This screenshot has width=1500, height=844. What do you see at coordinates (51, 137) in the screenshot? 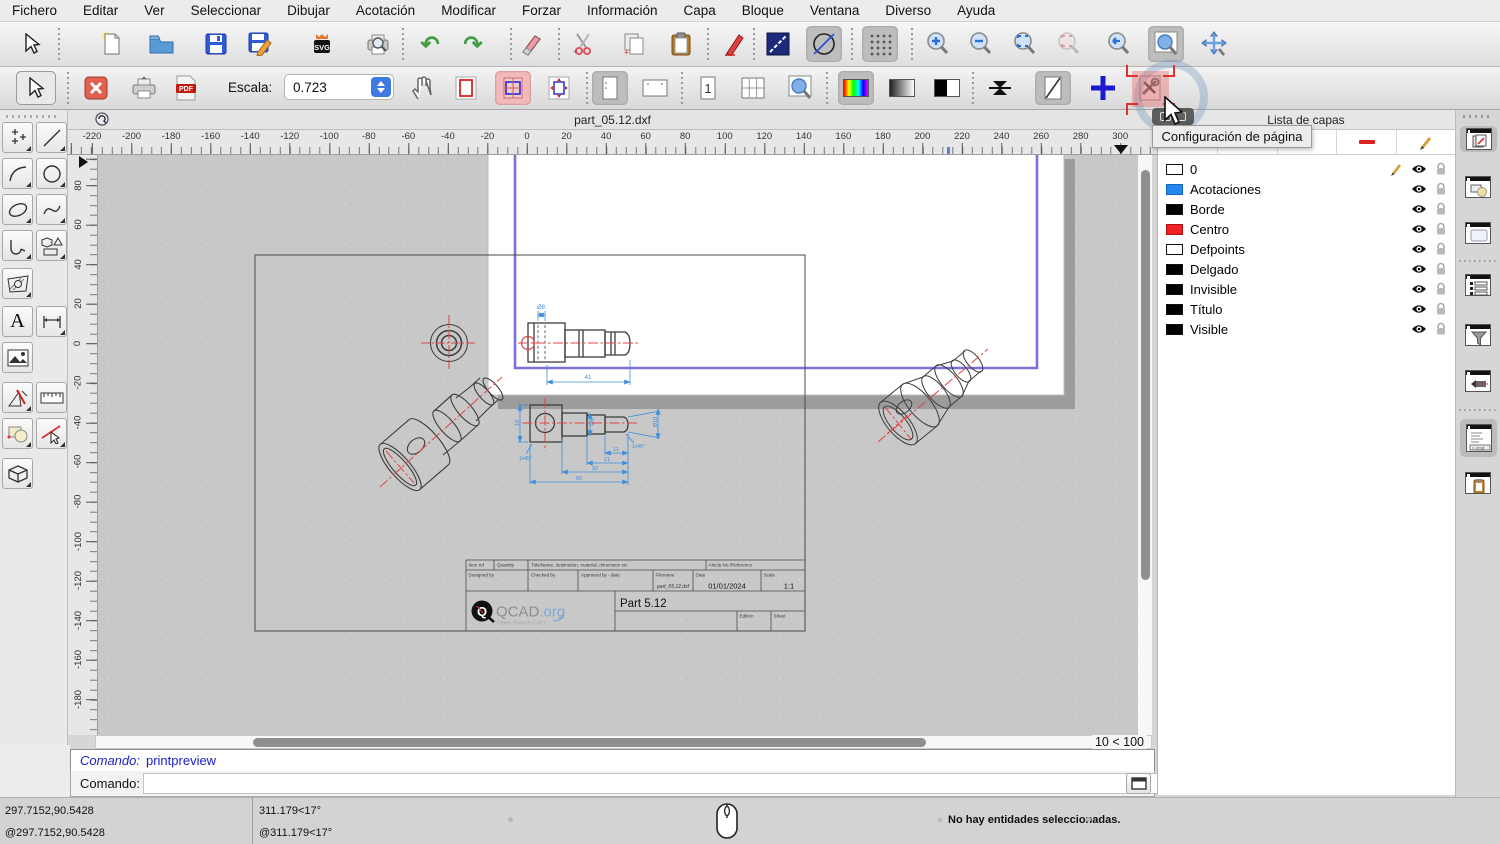
I see `line-tool` at bounding box center [51, 137].